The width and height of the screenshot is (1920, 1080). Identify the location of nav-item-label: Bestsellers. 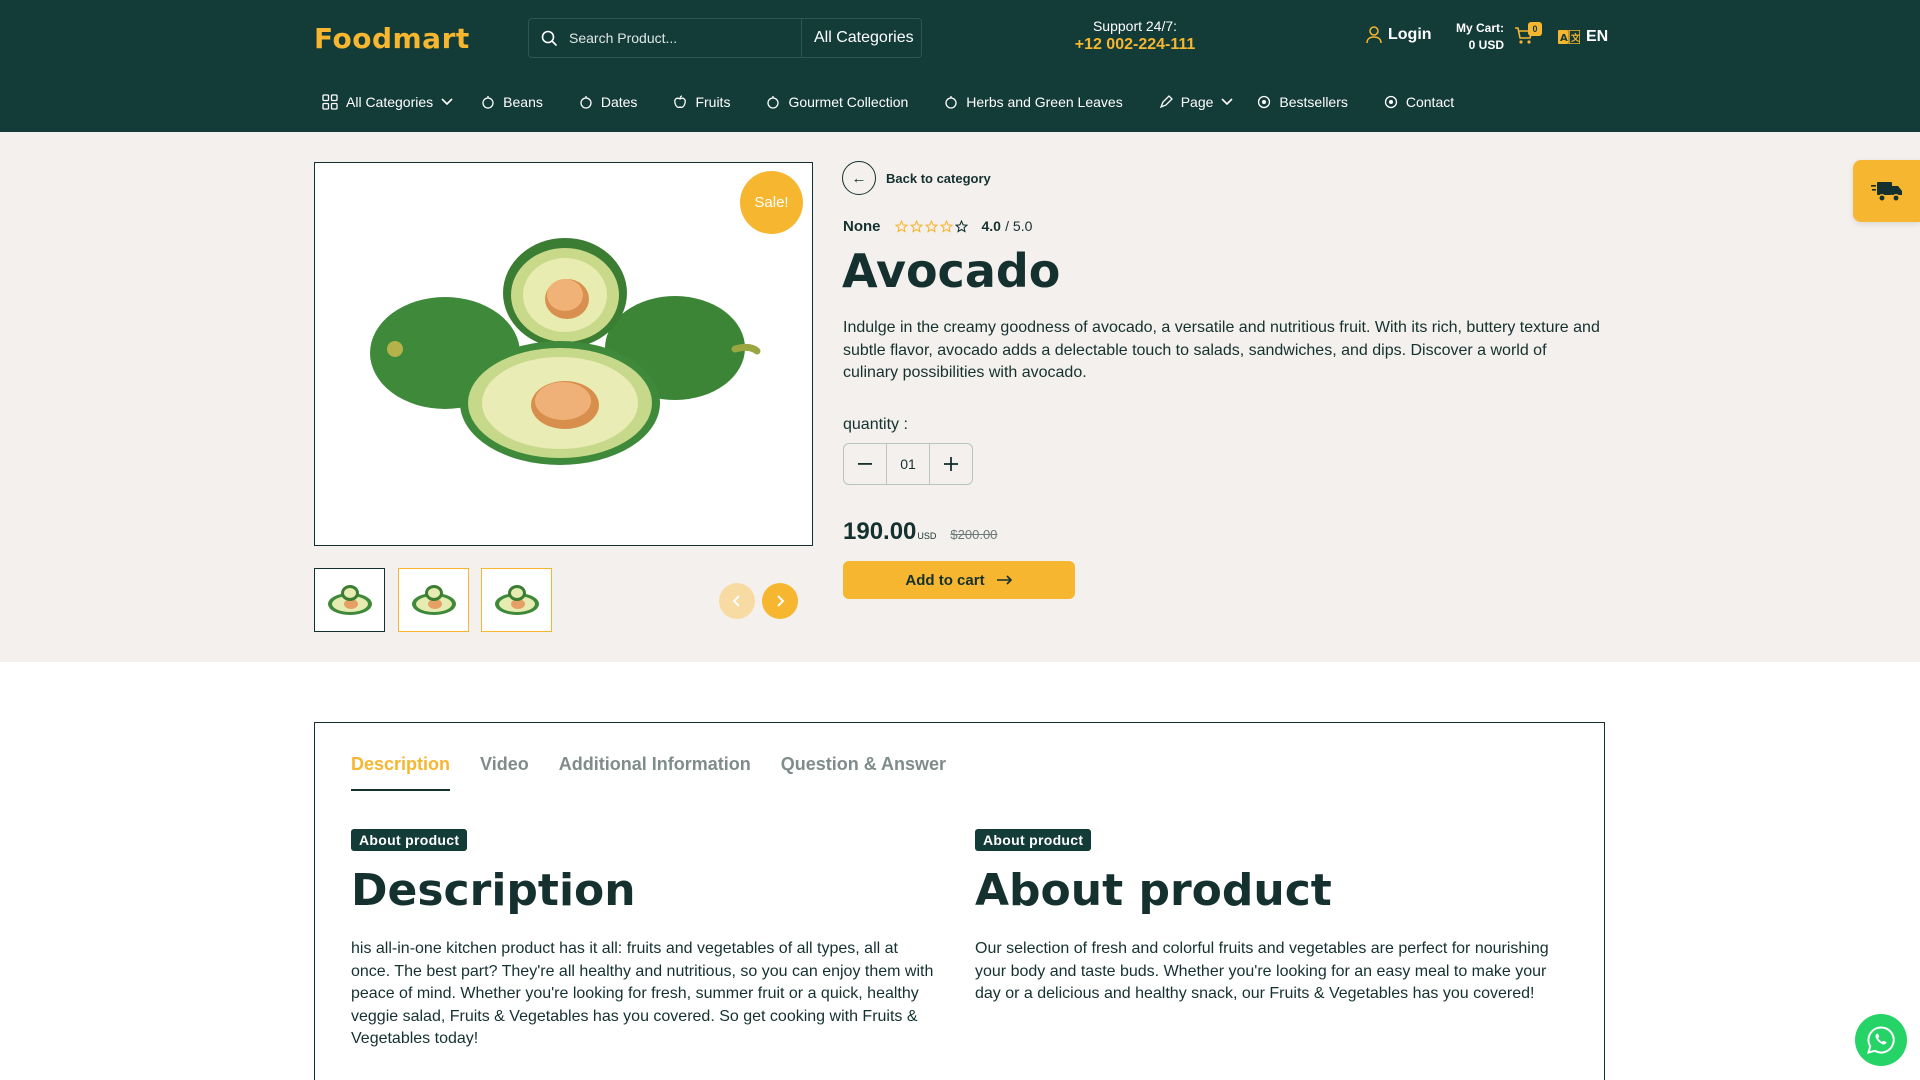
(1313, 102).